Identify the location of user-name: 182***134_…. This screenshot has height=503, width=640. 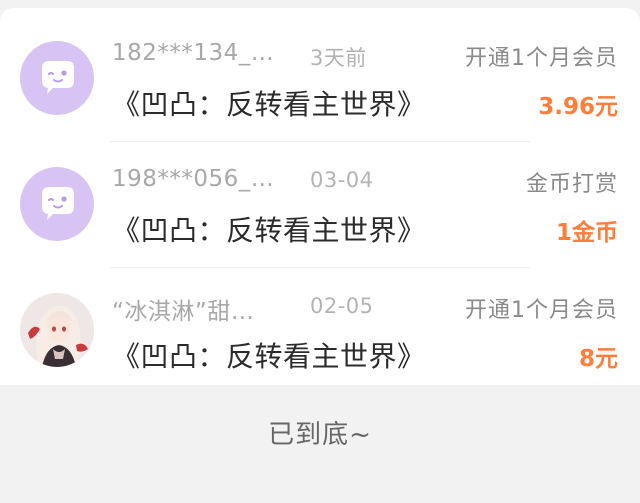
(193, 53).